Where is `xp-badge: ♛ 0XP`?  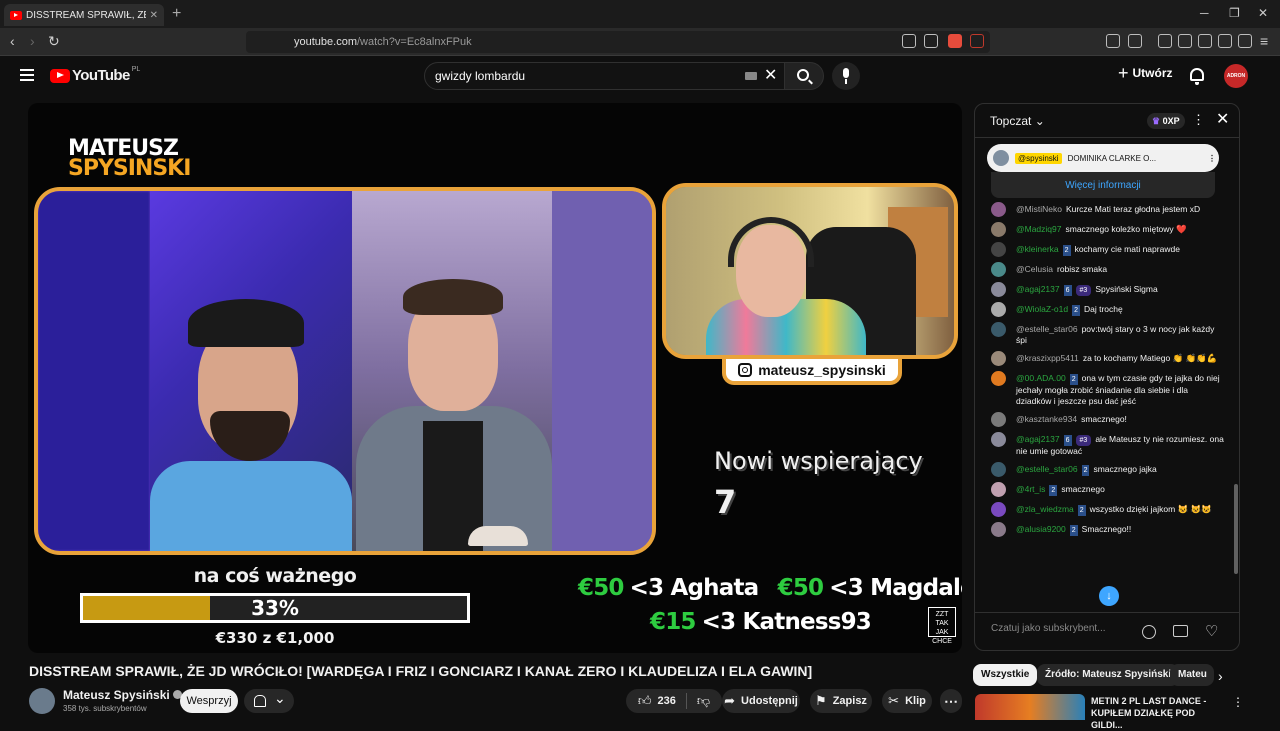
xp-badge: ♛ 0XP is located at coordinates (1166, 121).